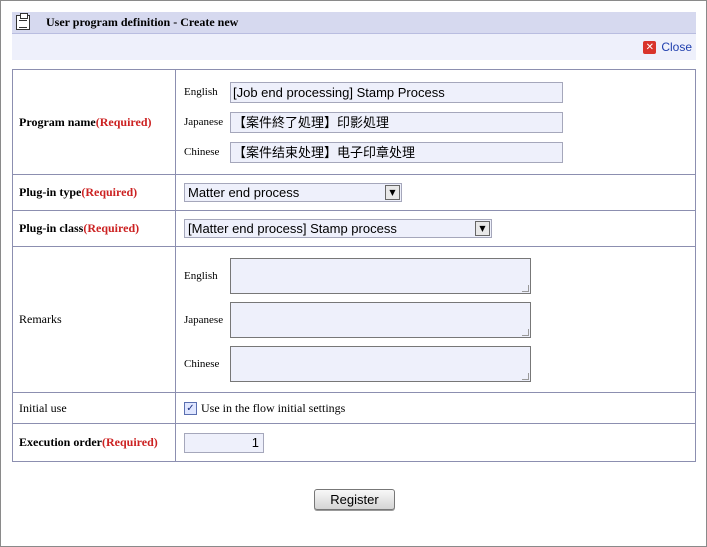 Image resolution: width=707 pixels, height=547 pixels. What do you see at coordinates (142, 22) in the screenshot?
I see `page-title: User program definition - Create new` at bounding box center [142, 22].